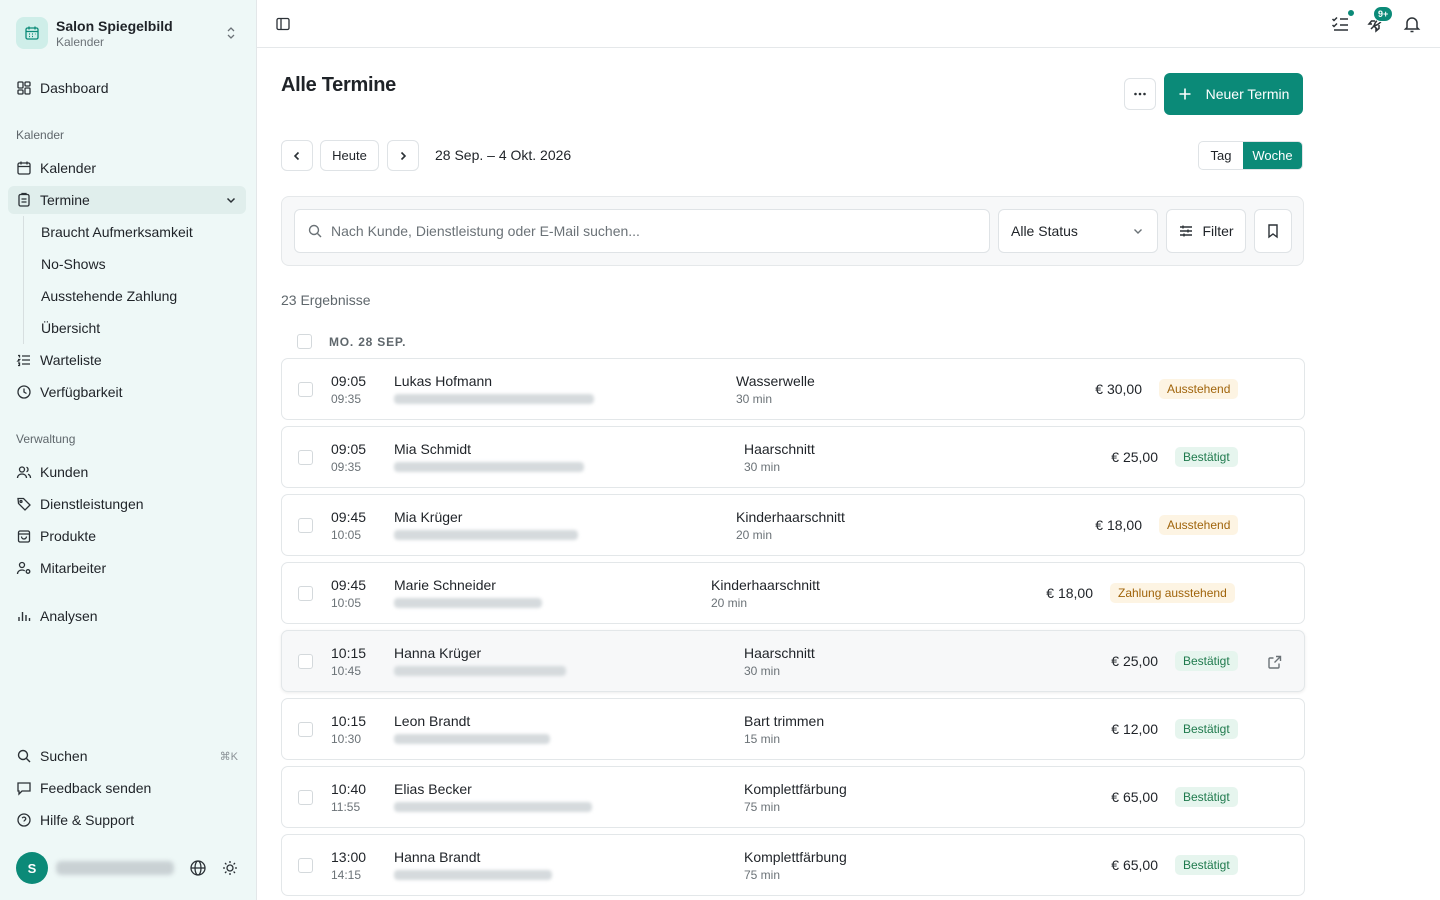 The width and height of the screenshot is (1440, 900). Describe the element at coordinates (24, 536) in the screenshot. I see `shopping-bag-icon` at that location.